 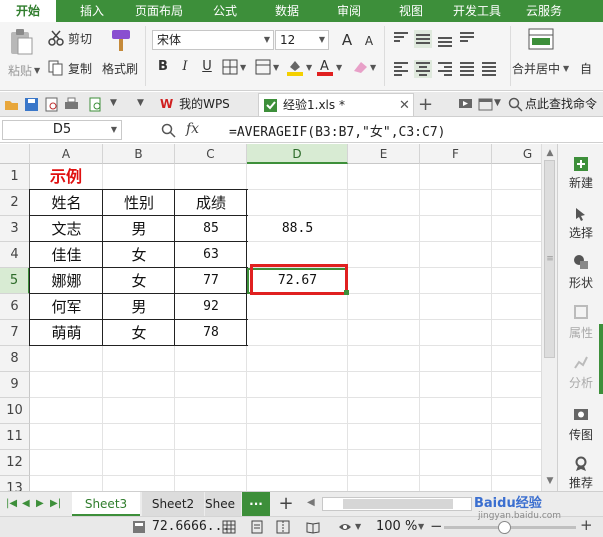 What do you see at coordinates (28, 11) in the screenshot?
I see `tab-home: 开始` at bounding box center [28, 11].